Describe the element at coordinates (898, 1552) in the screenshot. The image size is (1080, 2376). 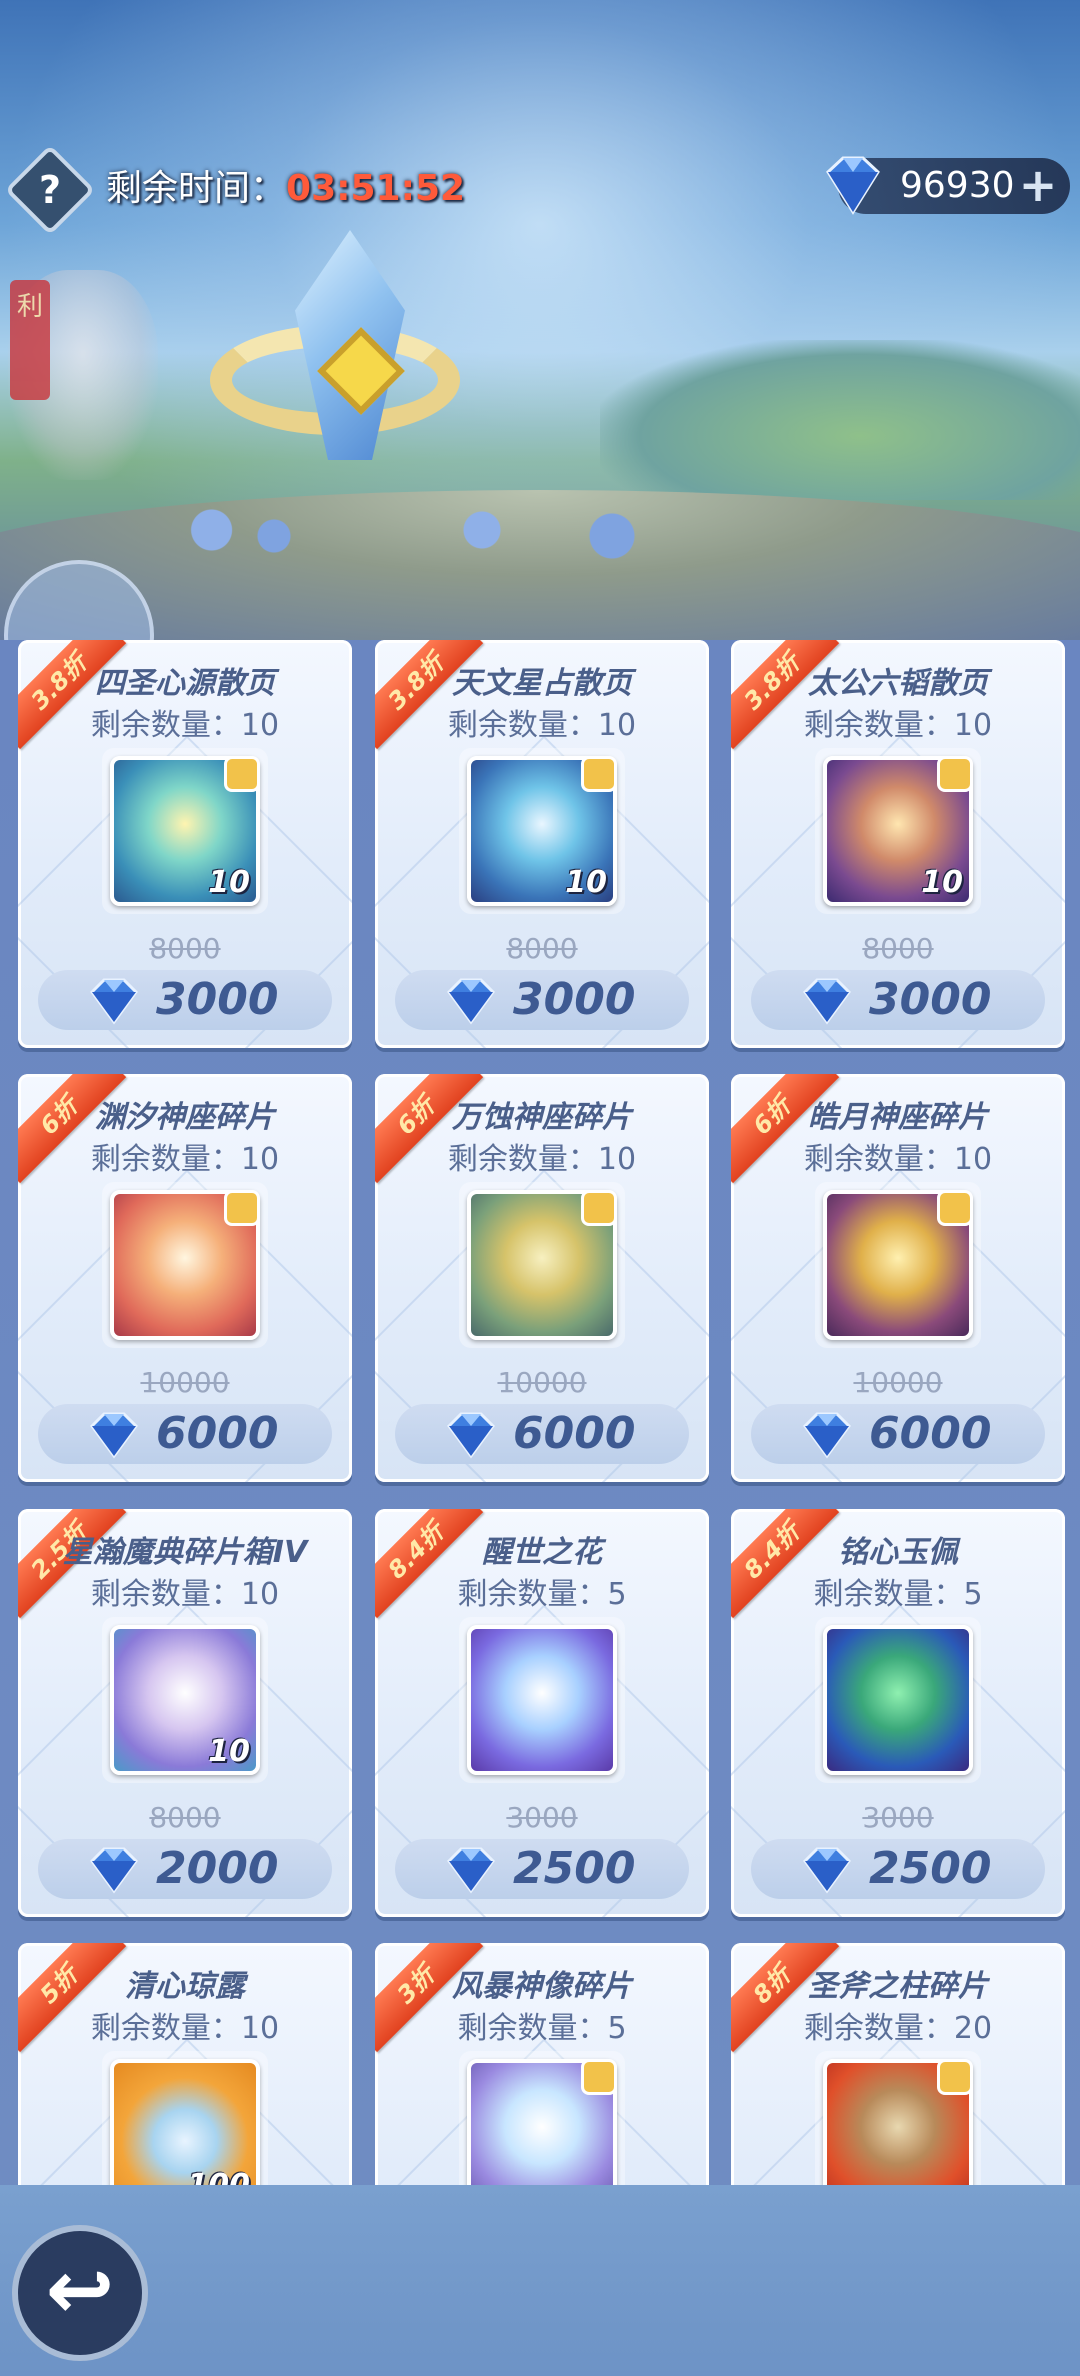
I see `item-name: 铭心玉佩` at that location.